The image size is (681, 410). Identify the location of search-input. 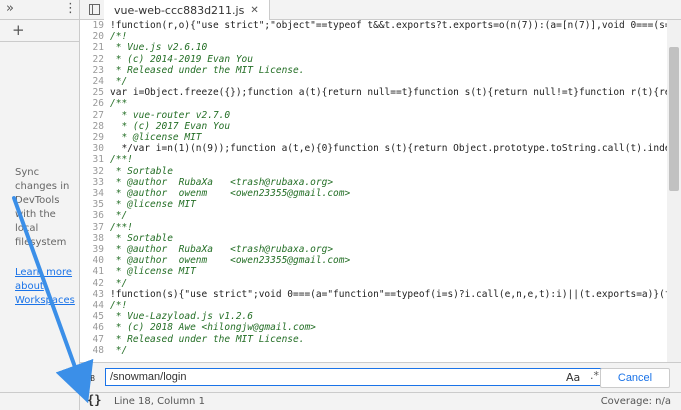
(365, 377).